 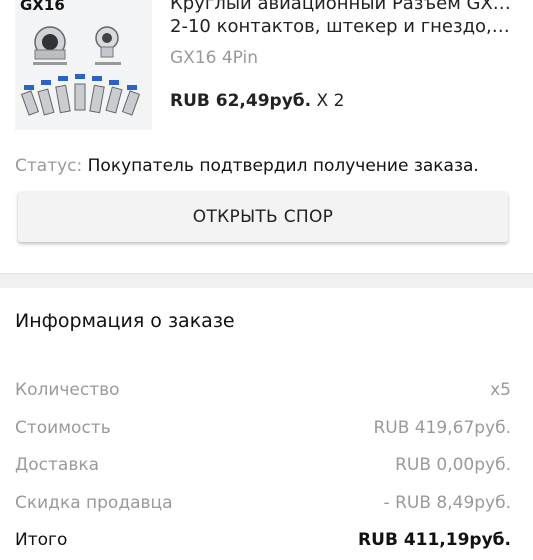 What do you see at coordinates (42, 7) in the screenshot?
I see `thumbnail-brand-text: GX16` at bounding box center [42, 7].